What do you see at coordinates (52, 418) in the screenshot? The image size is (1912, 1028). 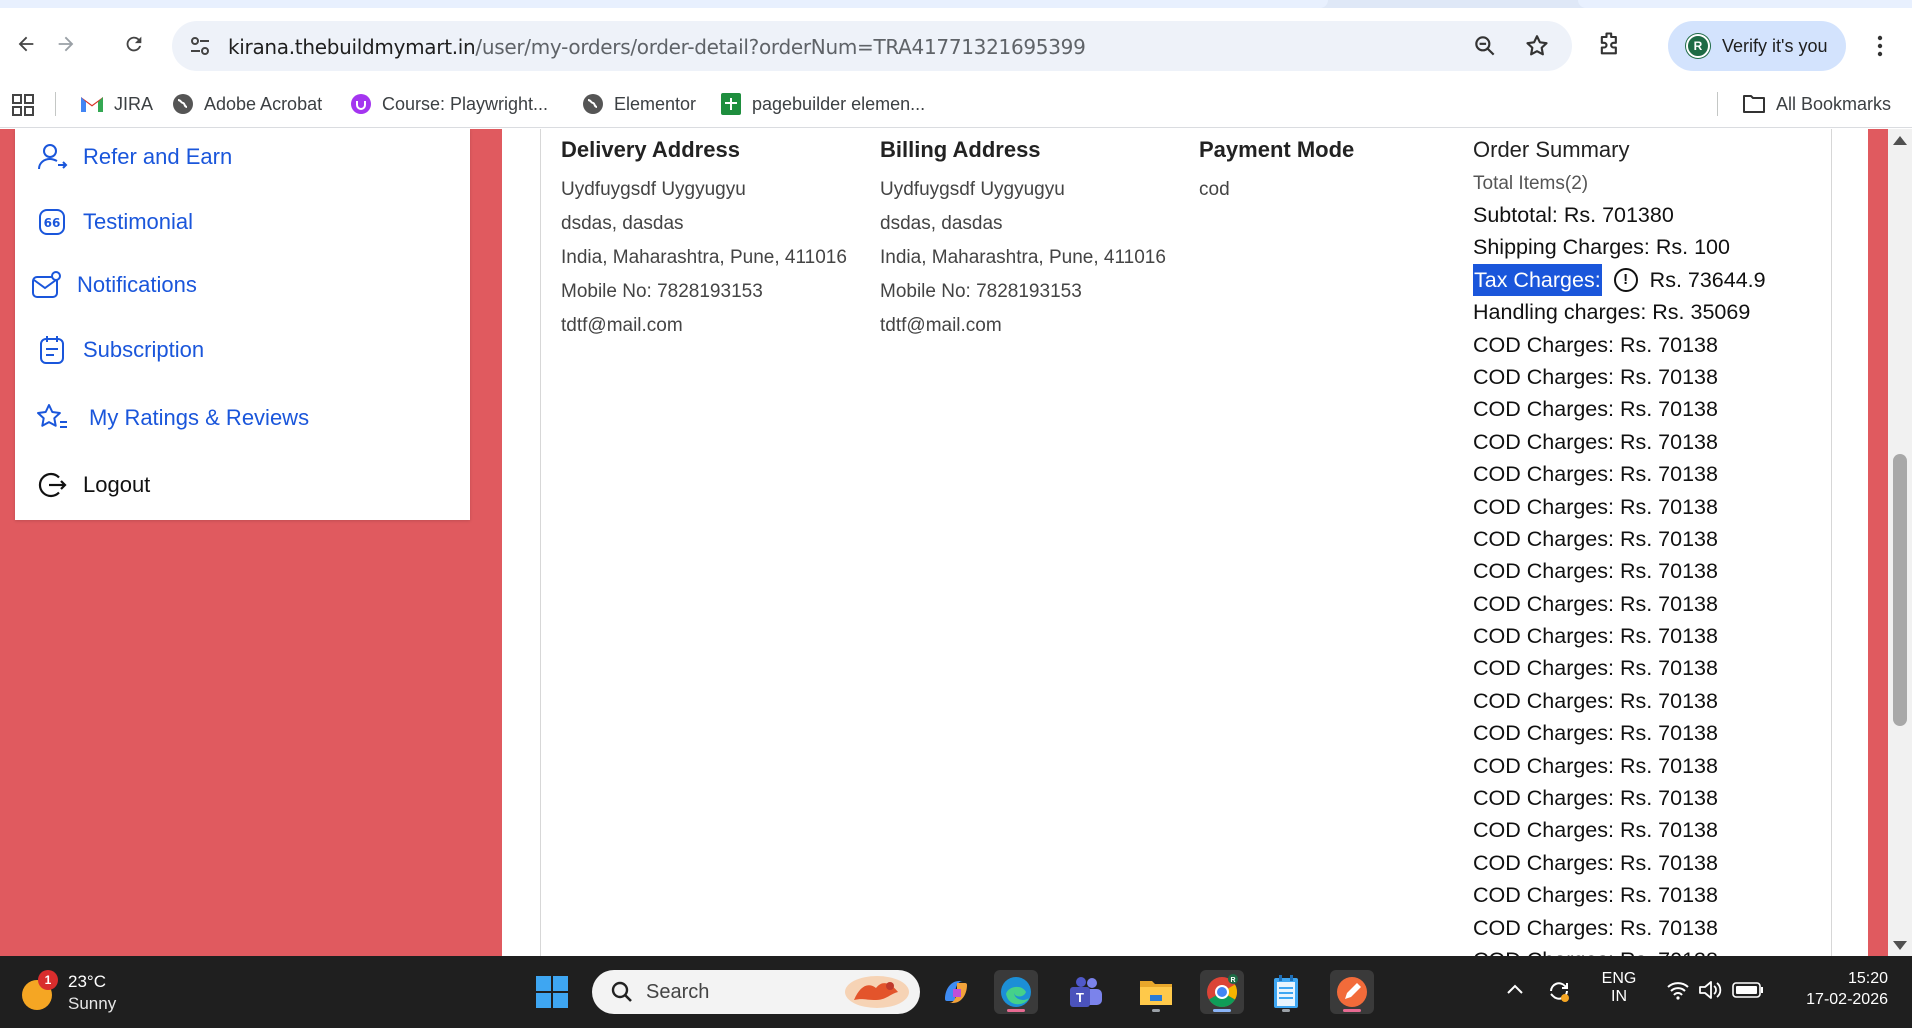 I see `star-rating-icon` at bounding box center [52, 418].